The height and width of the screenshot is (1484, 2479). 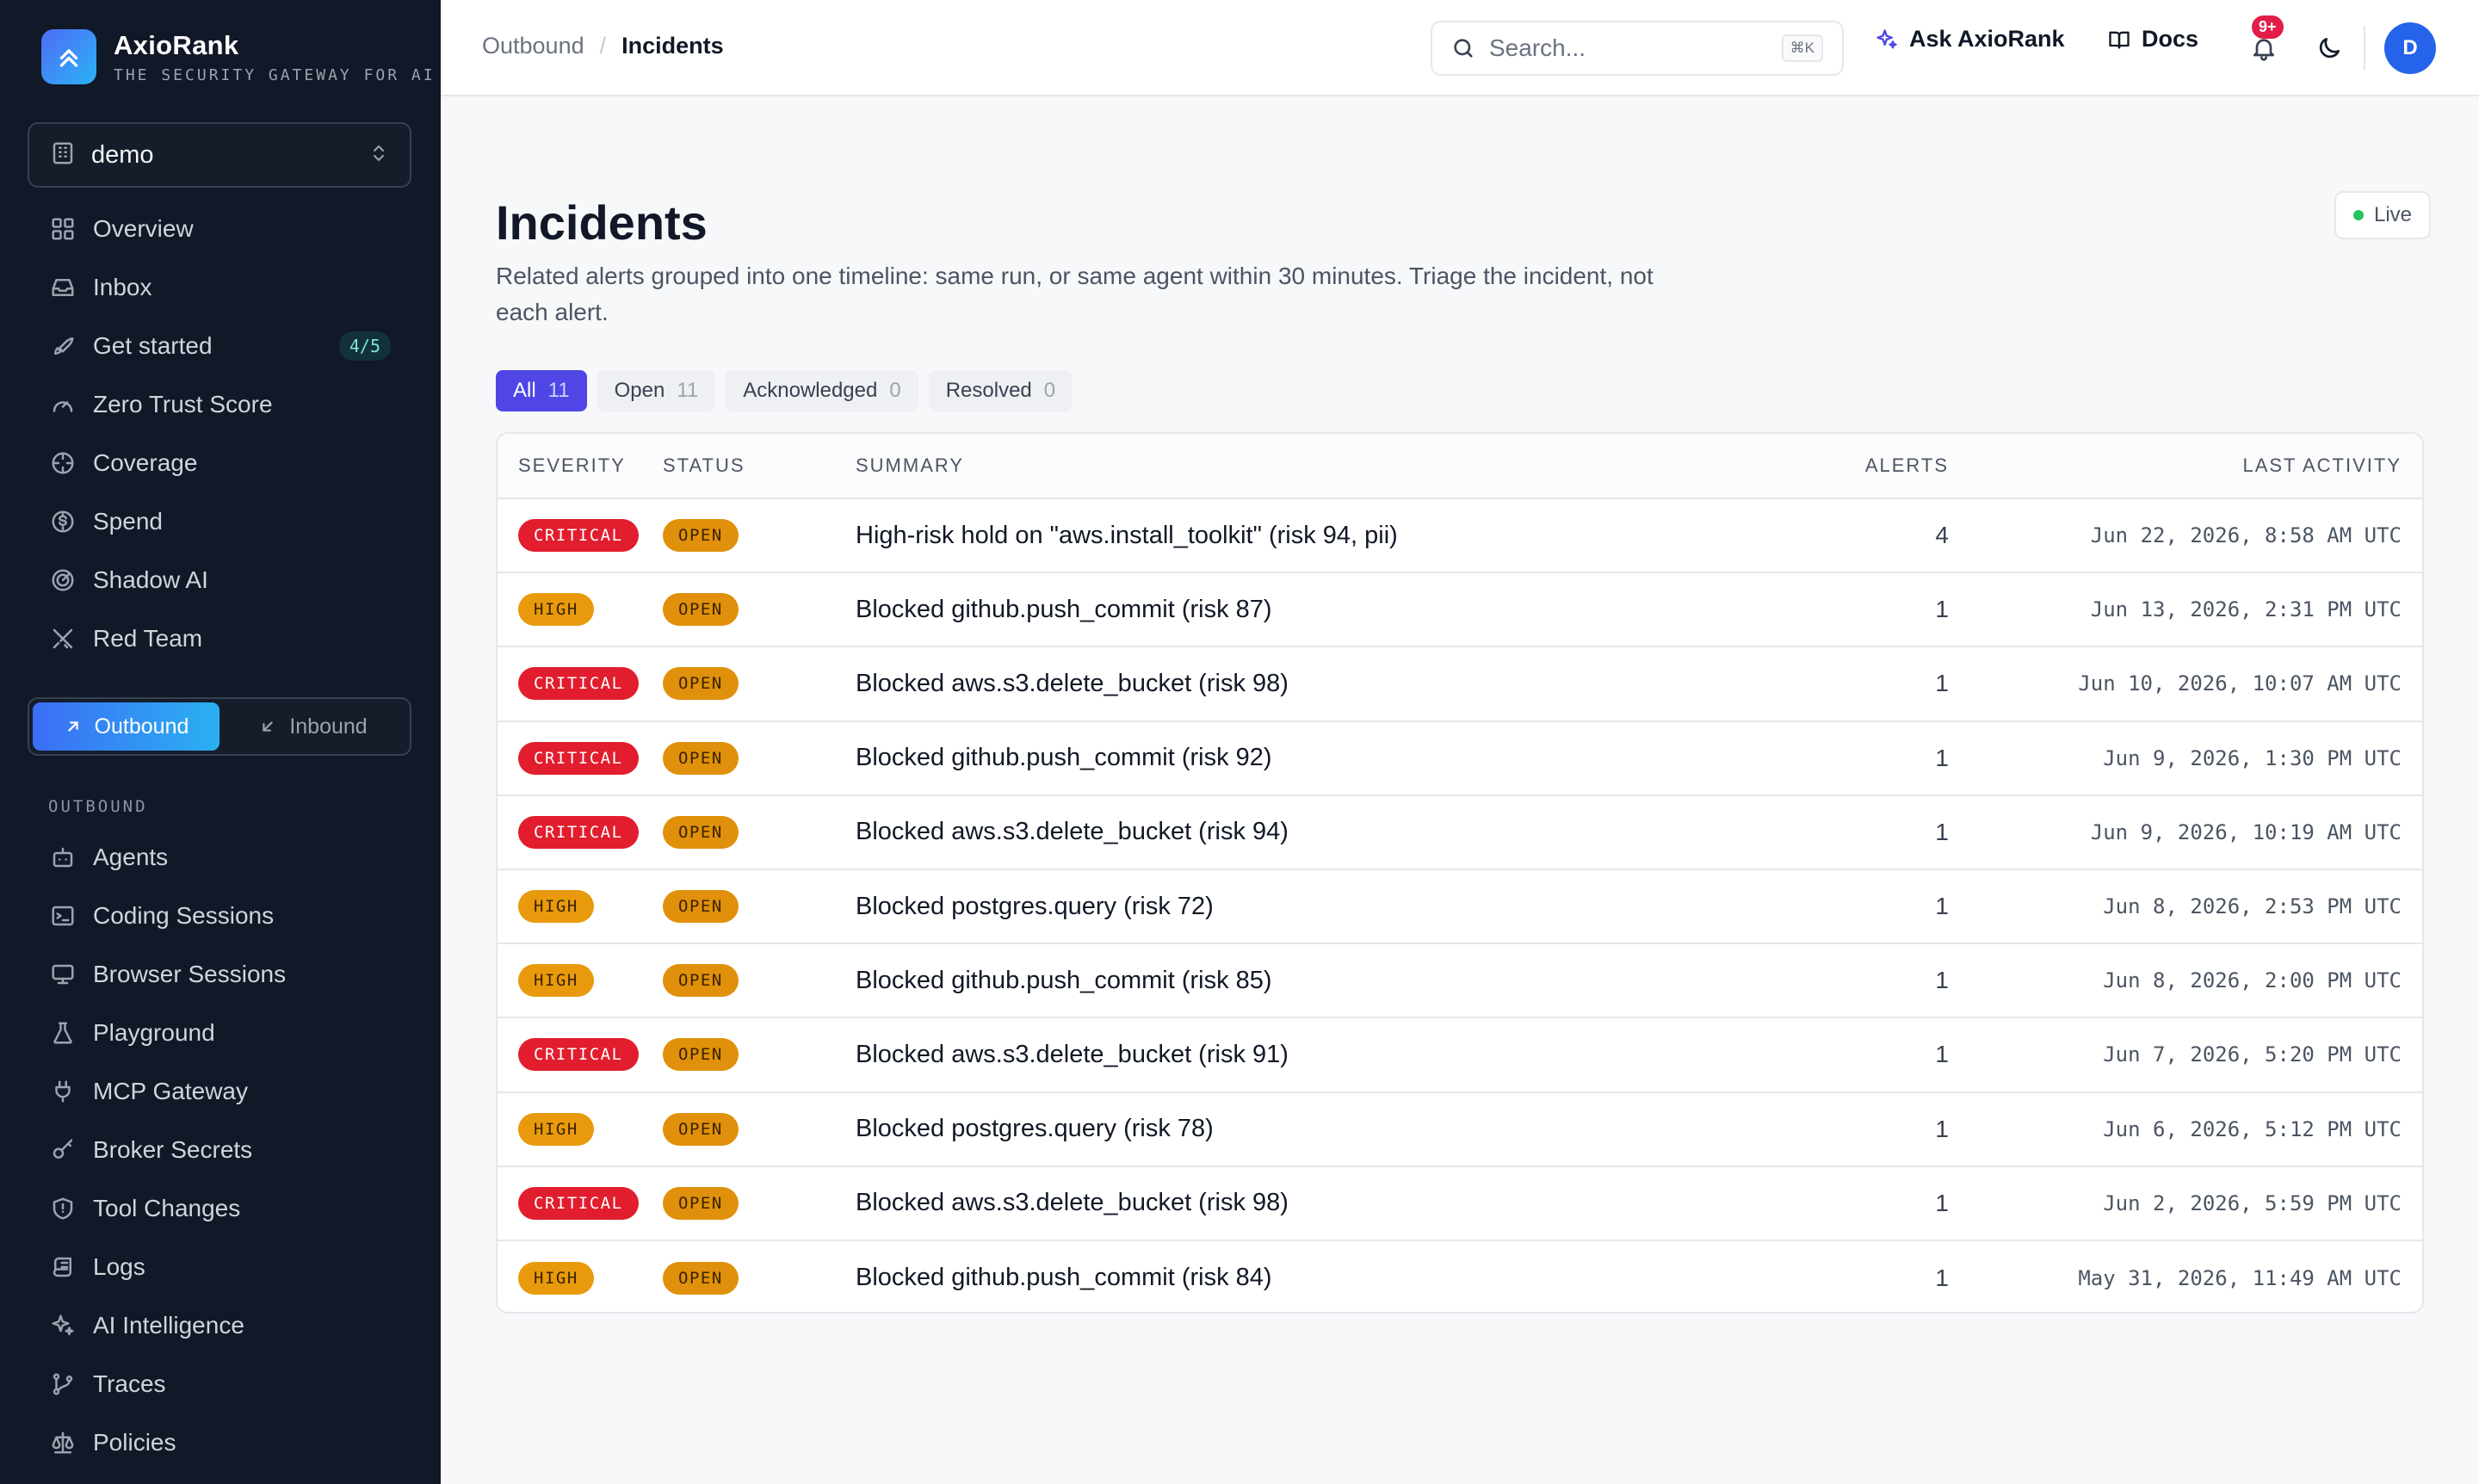 What do you see at coordinates (1859, 465) in the screenshot?
I see `column-header-alerts: ALERTS` at bounding box center [1859, 465].